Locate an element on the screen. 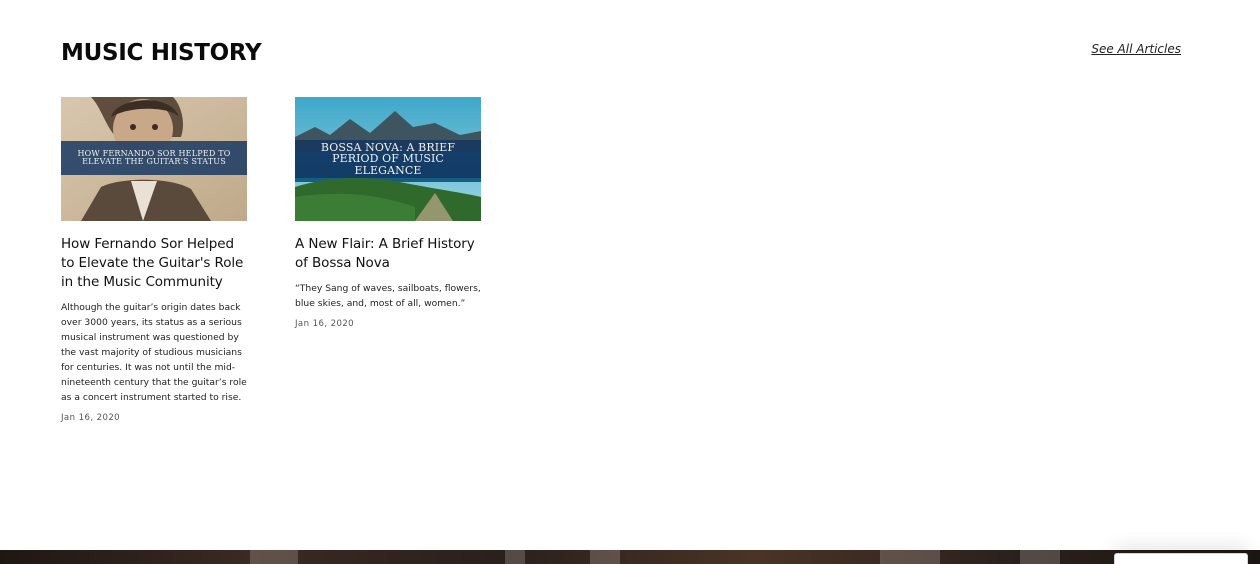 This screenshot has height=564, width=1260. section-title: MUSIC HISTORY is located at coordinates (161, 53).